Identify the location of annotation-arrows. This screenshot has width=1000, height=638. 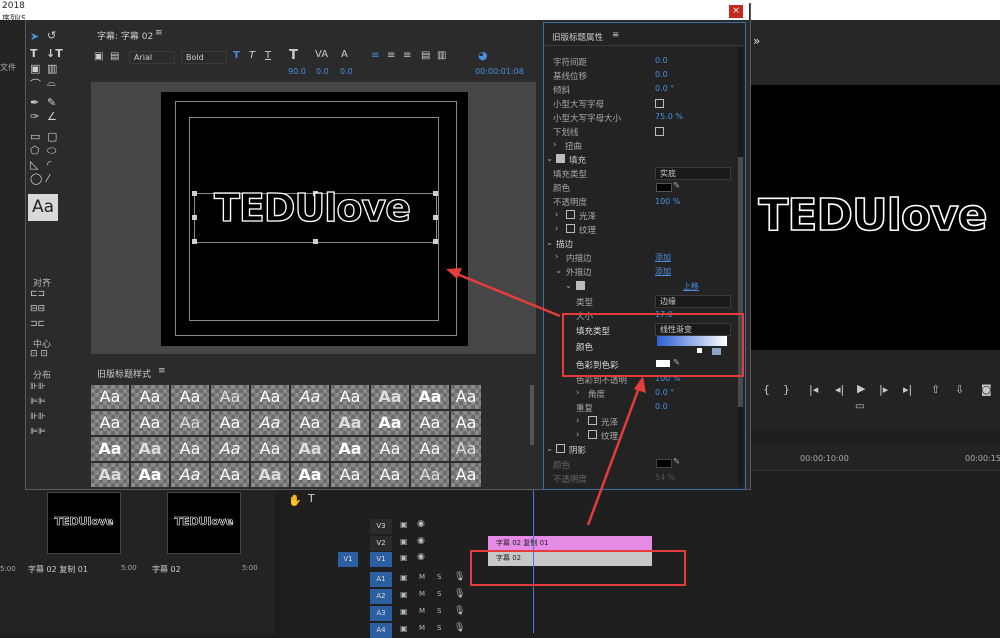
(546, 397).